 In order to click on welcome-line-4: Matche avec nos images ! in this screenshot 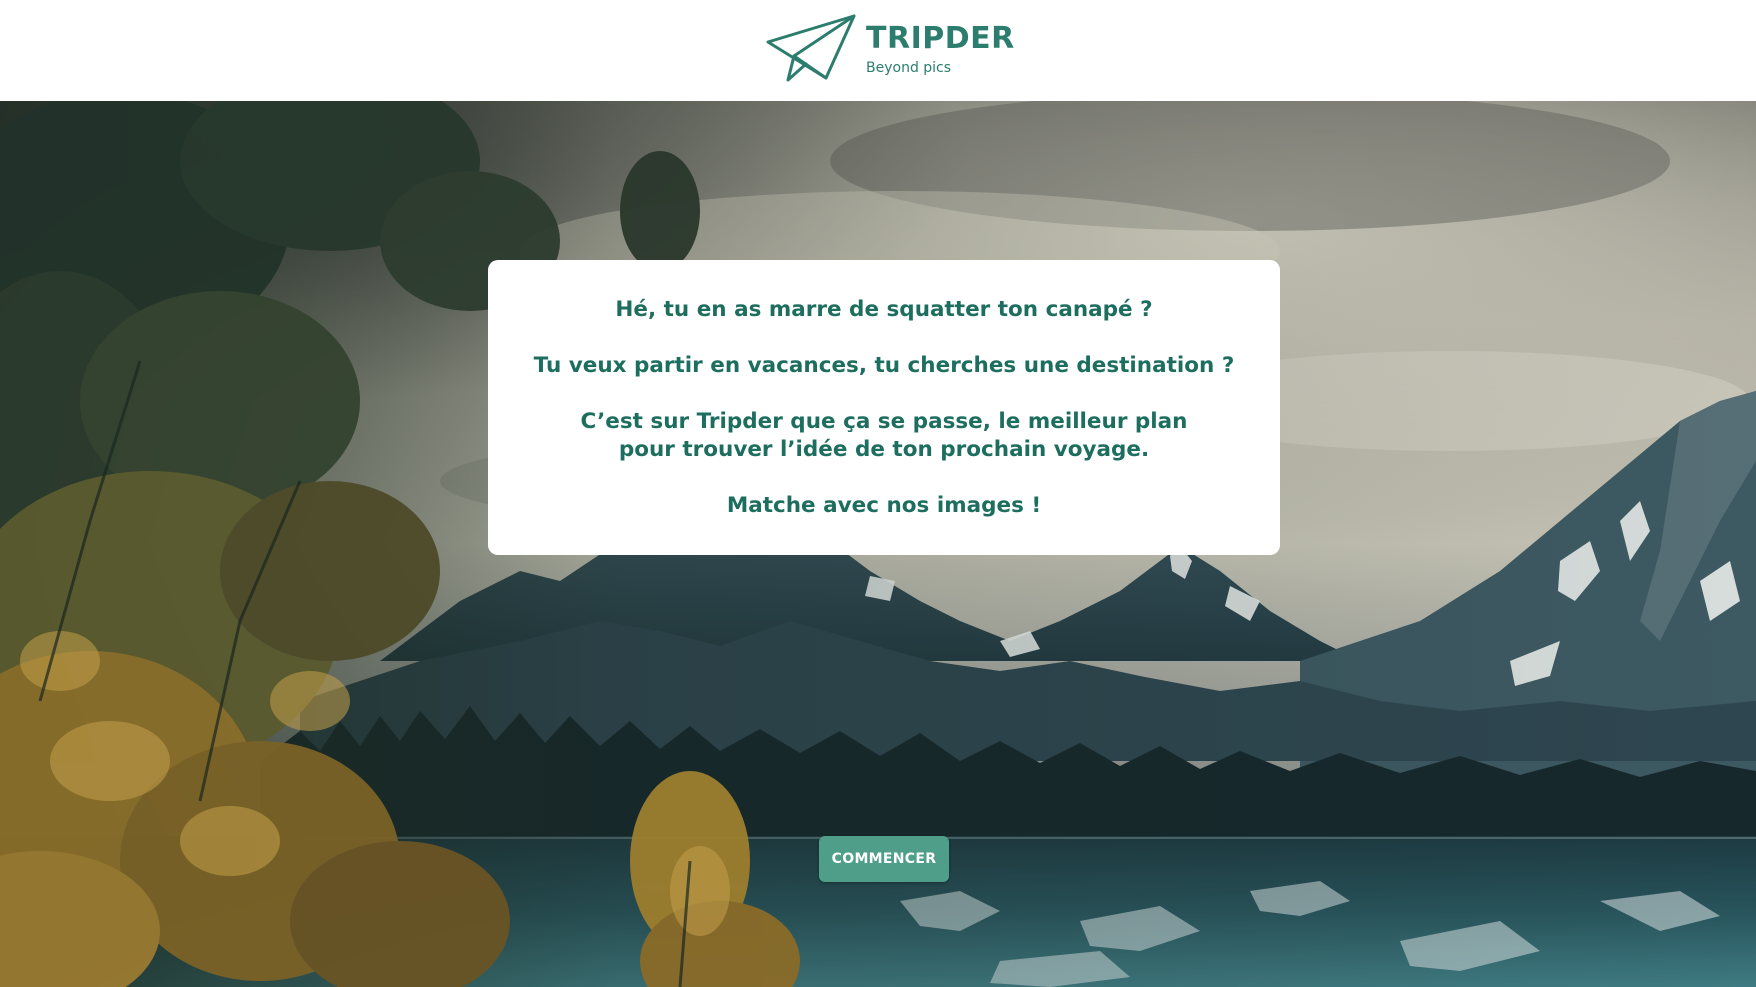, I will do `click(884, 505)`.